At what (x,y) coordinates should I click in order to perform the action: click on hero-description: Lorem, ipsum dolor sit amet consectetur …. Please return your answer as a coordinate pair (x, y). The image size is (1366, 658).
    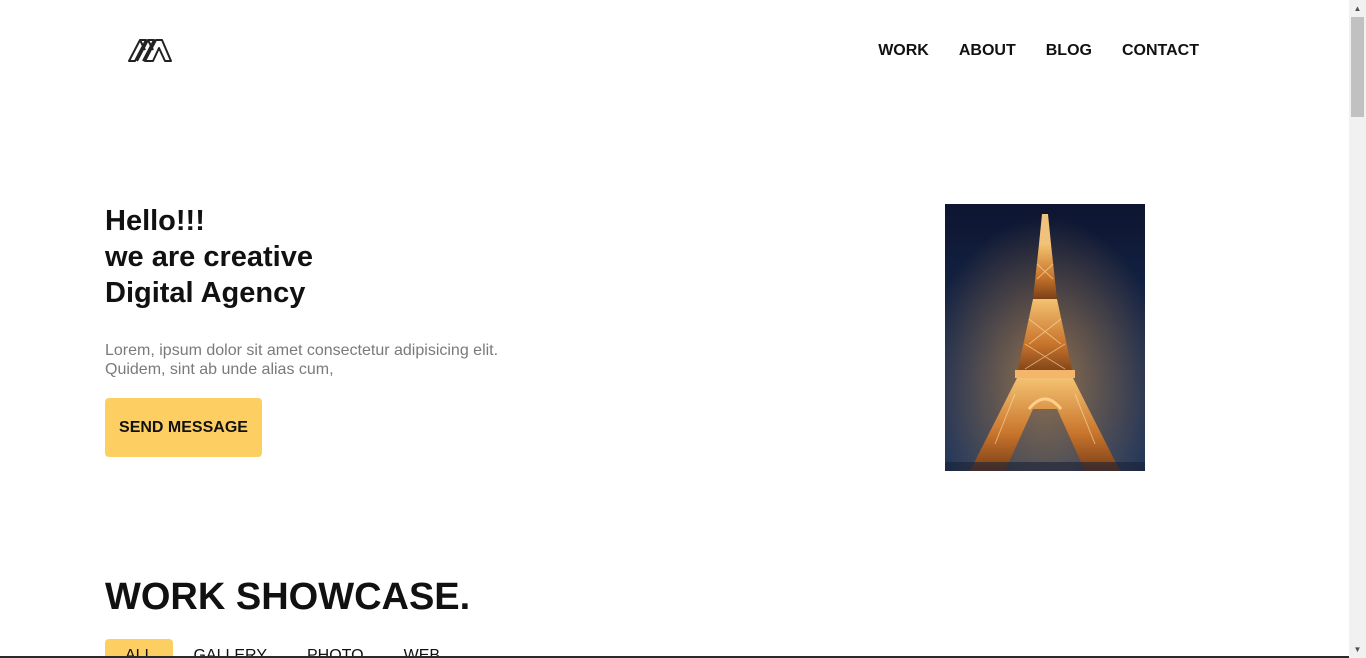
    Looking at the image, I should click on (301, 360).